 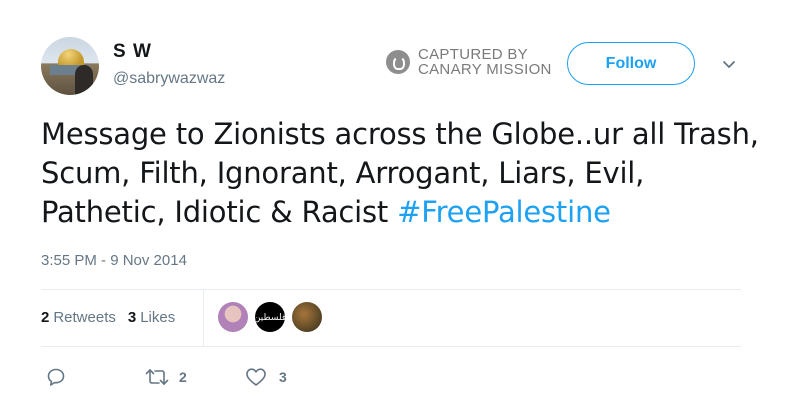 What do you see at coordinates (183, 377) in the screenshot?
I see `retweet-count: 2` at bounding box center [183, 377].